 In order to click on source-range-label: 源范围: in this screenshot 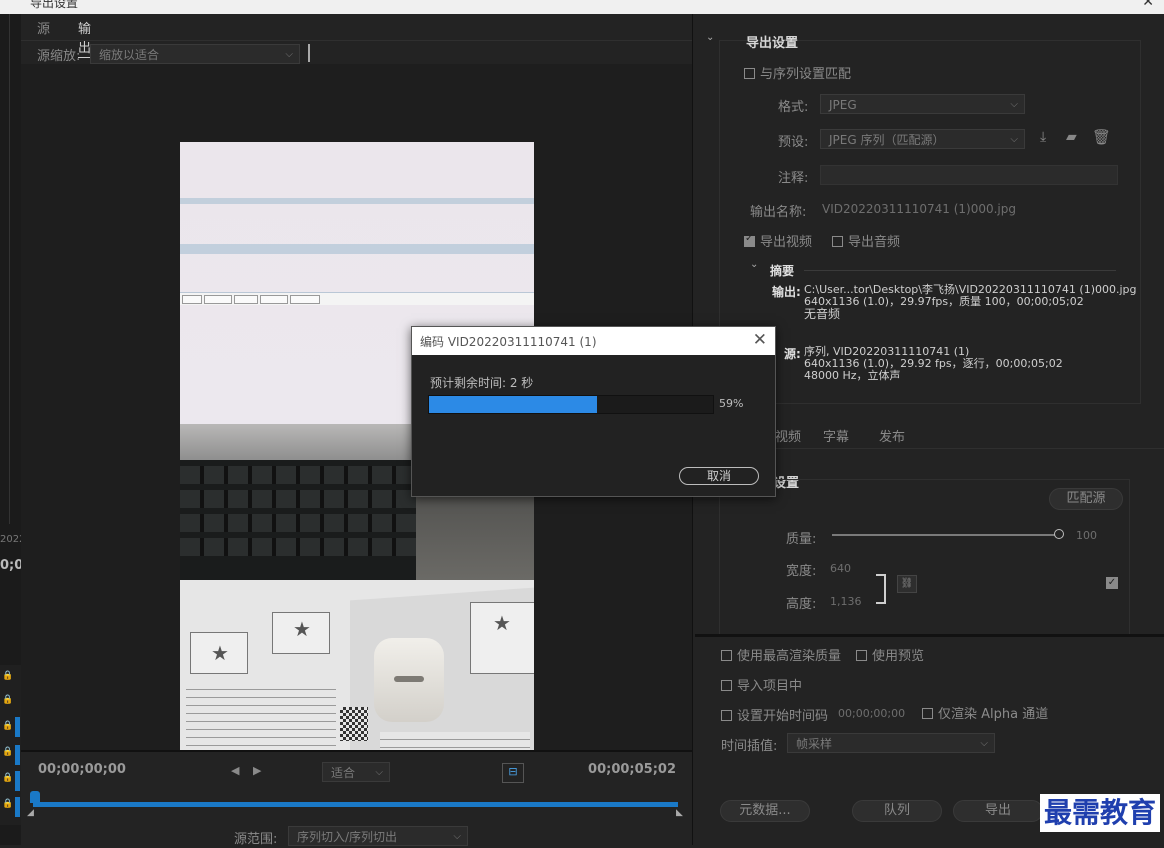, I will do `click(256, 839)`.